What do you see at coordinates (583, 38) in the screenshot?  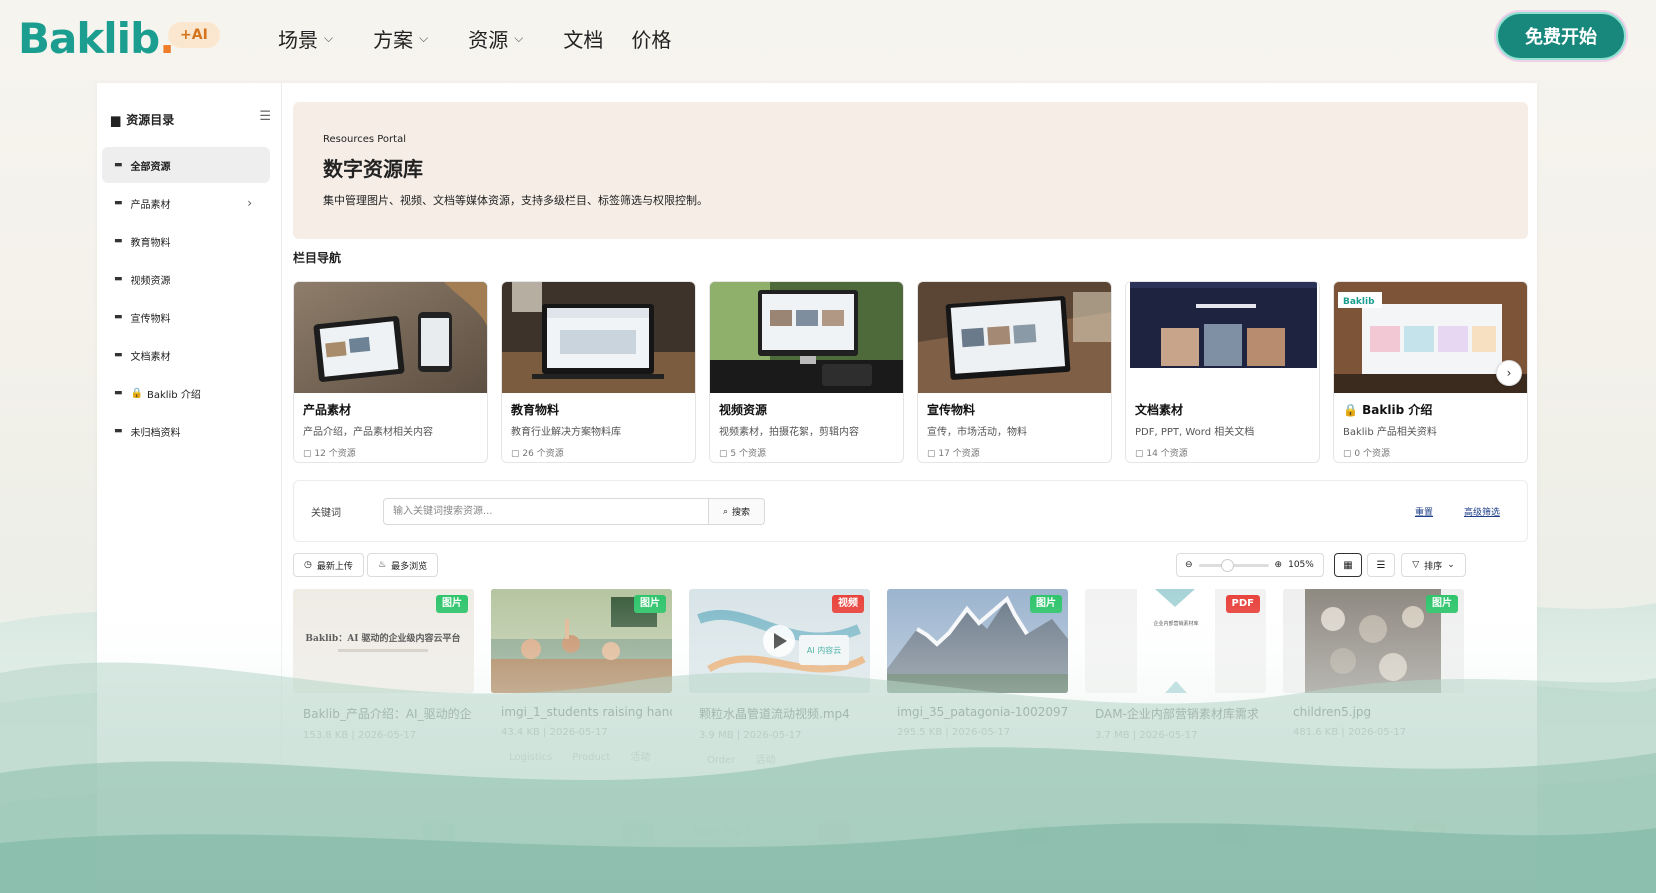 I see `nav-docs: 文档` at bounding box center [583, 38].